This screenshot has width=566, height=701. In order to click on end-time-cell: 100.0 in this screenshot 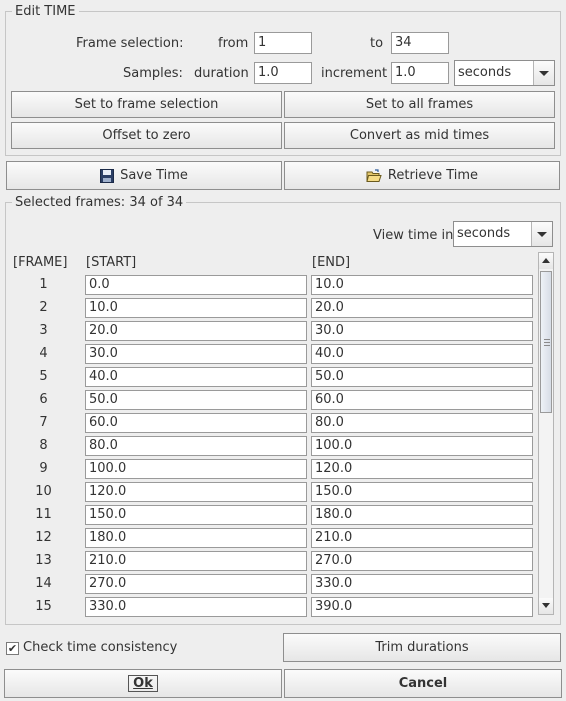, I will do `click(422, 446)`.